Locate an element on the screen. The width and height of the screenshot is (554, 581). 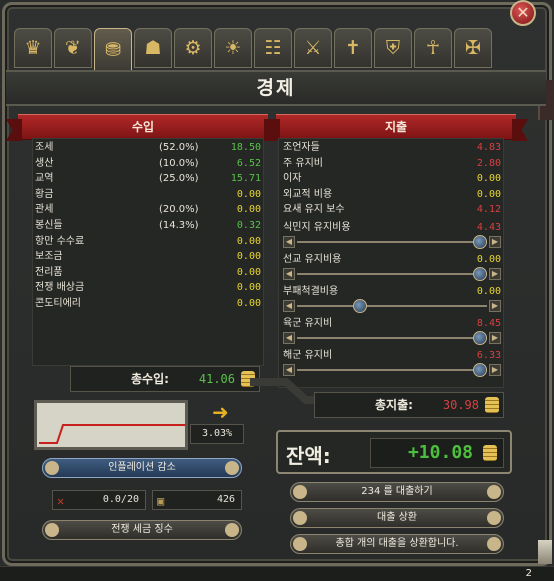
expense-row: 외교적 비용 0.00 is located at coordinates (392, 195).